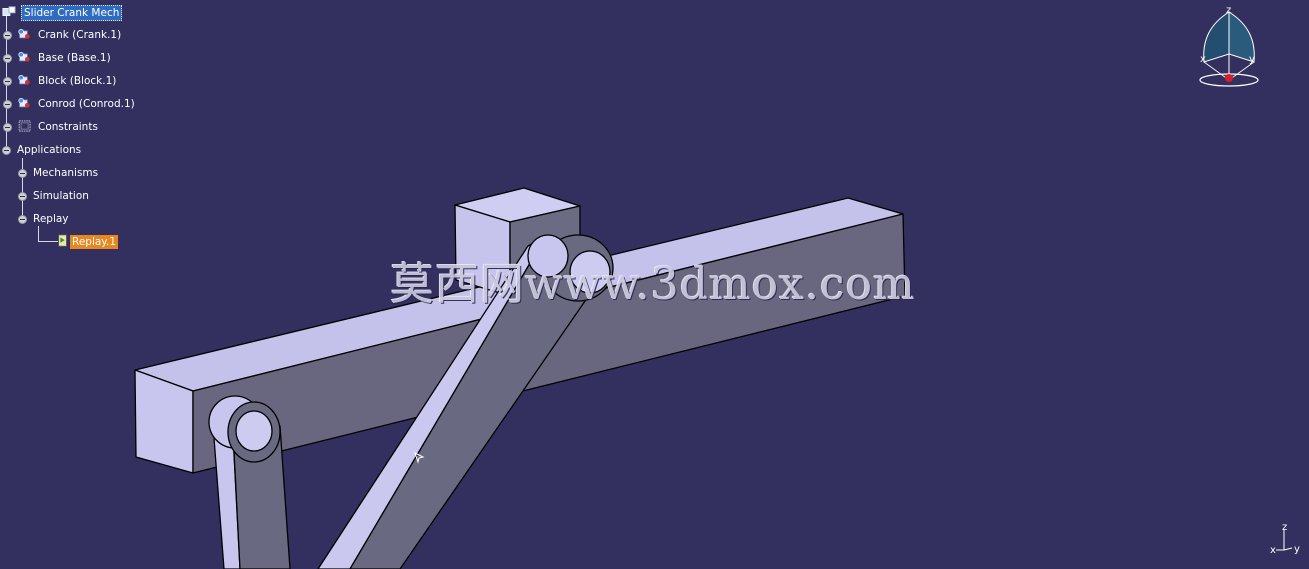 The image size is (1309, 569). I want to click on compass-z-label: z, so click(1228, 10).